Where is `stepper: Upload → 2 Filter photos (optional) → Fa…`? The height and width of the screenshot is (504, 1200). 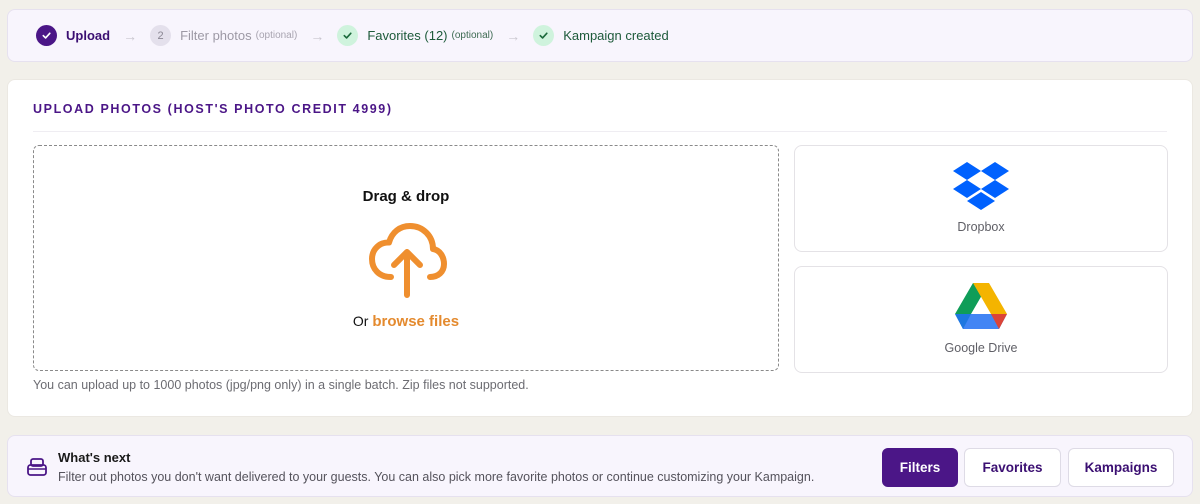
stepper: Upload → 2 Filter photos (optional) → Fa… is located at coordinates (600, 35).